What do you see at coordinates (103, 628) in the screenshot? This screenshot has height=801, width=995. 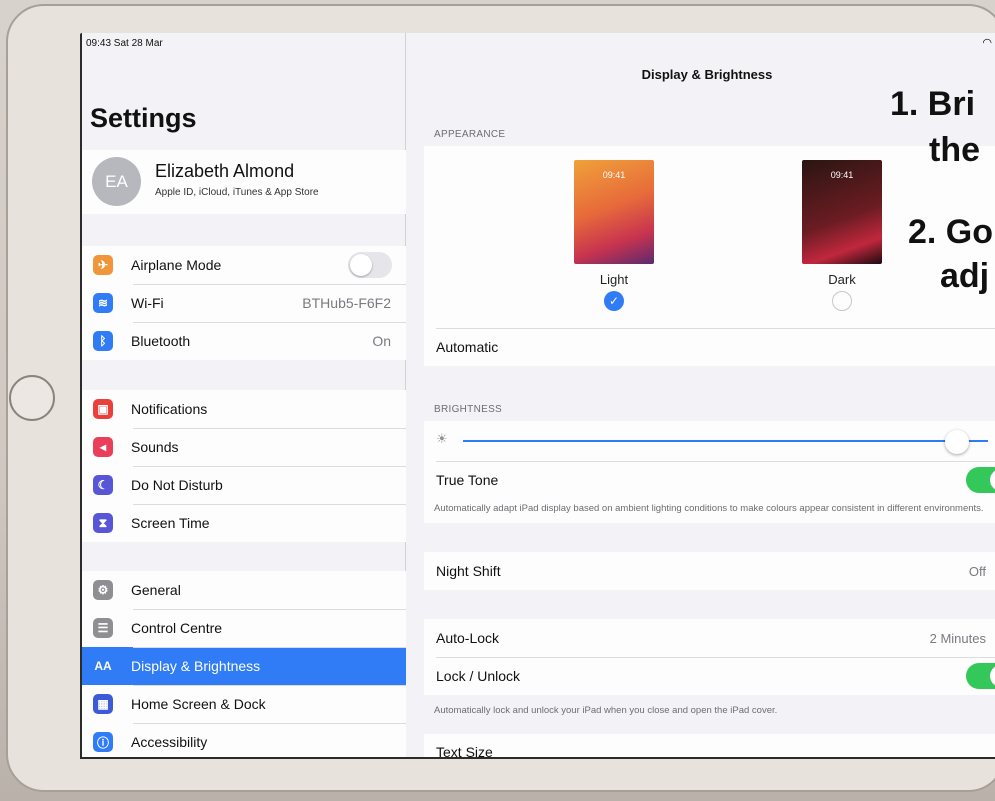 I see `switches-icon: ☰` at bounding box center [103, 628].